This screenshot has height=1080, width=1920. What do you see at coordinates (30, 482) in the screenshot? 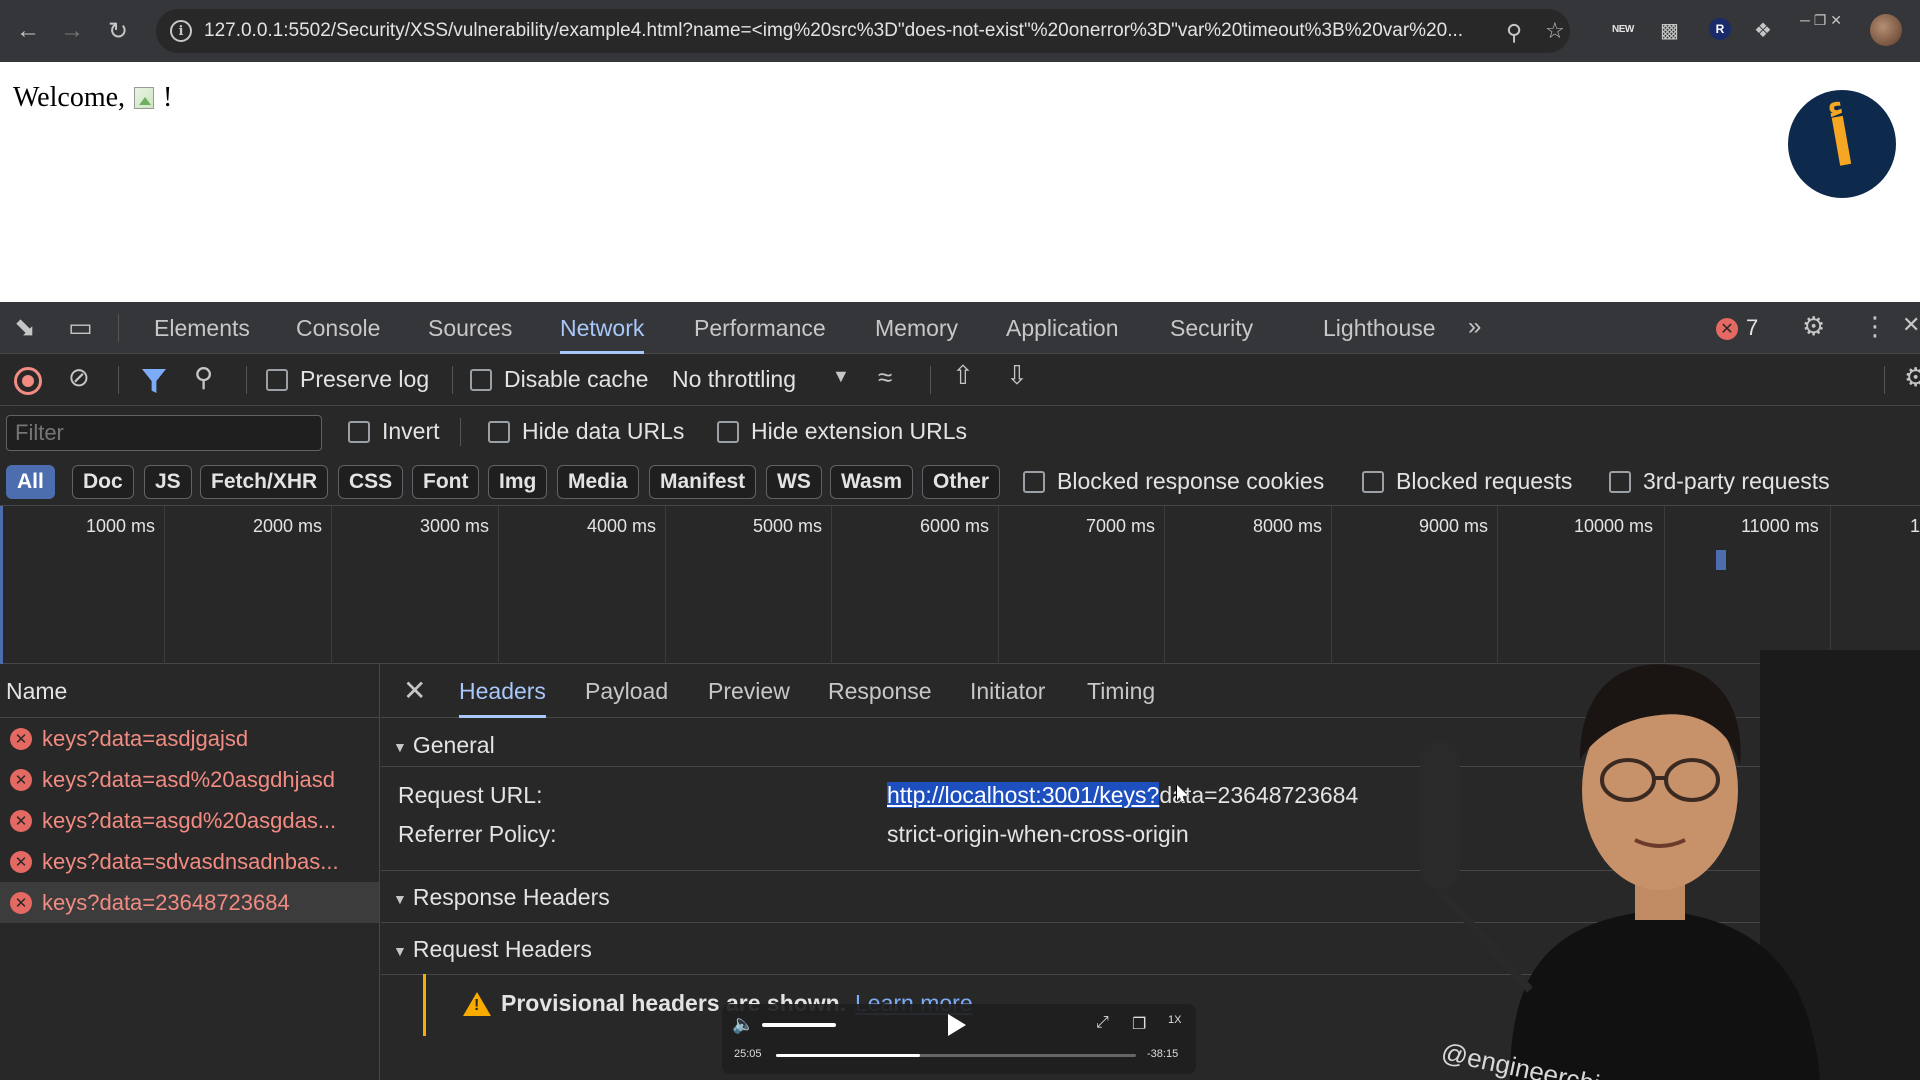
I see `type-all: All` at bounding box center [30, 482].